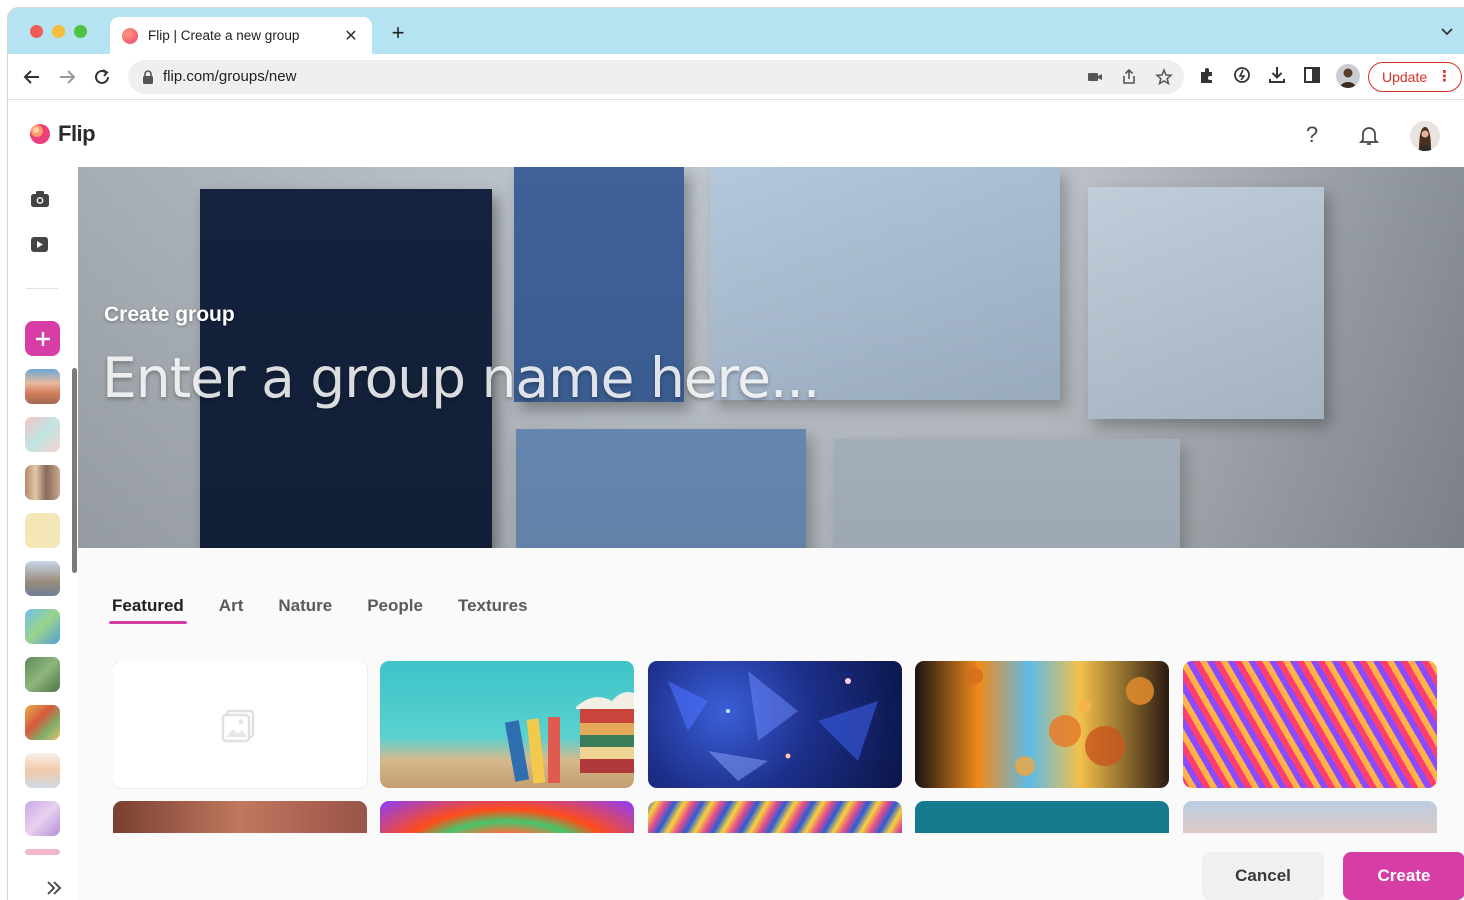  What do you see at coordinates (130, 35) in the screenshot?
I see `flip-favicon-icon` at bounding box center [130, 35].